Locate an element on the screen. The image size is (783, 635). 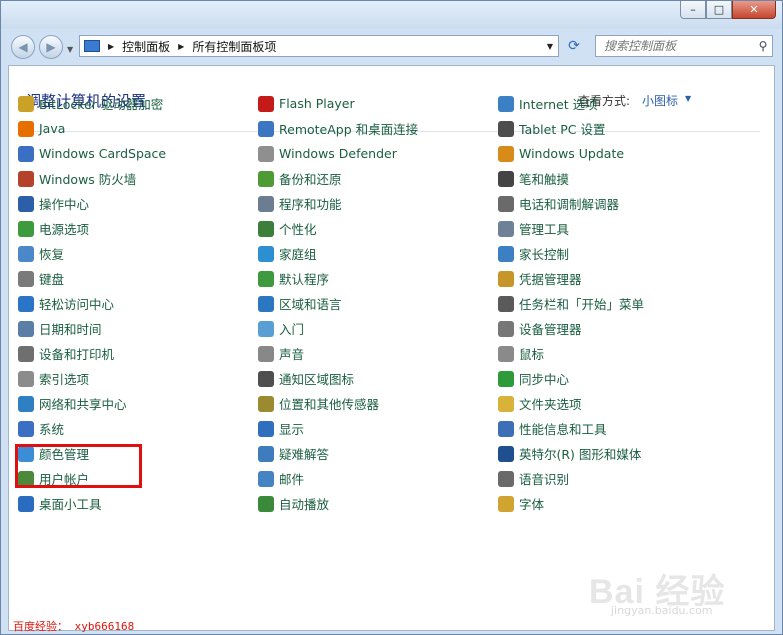
minimize-button: – is located at coordinates (693, 10).